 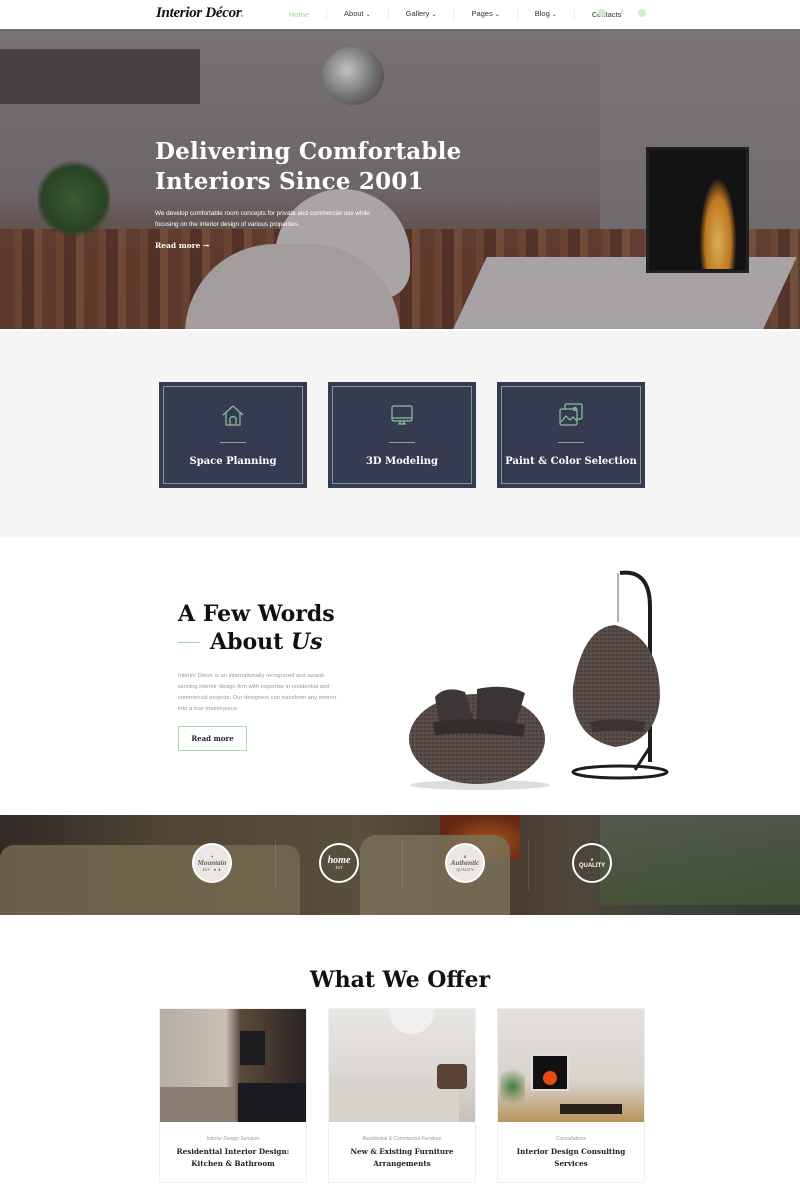 I want to click on service-label: 3D Modeling, so click(x=402, y=461).